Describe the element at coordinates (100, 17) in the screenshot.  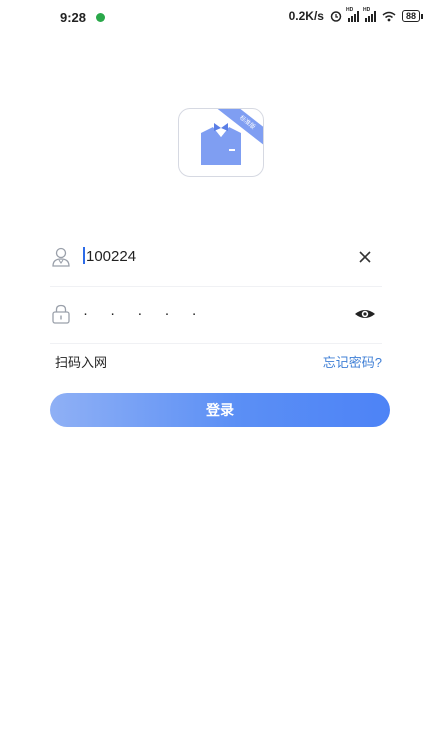
I see `app-notification-icon` at that location.